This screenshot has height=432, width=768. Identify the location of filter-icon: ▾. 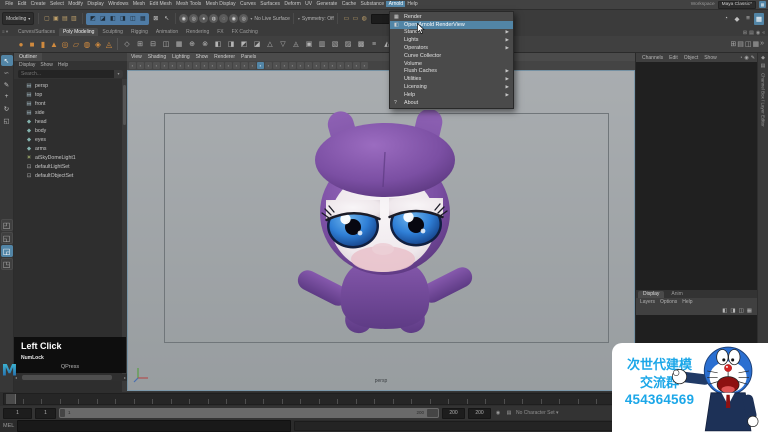
(118, 74).